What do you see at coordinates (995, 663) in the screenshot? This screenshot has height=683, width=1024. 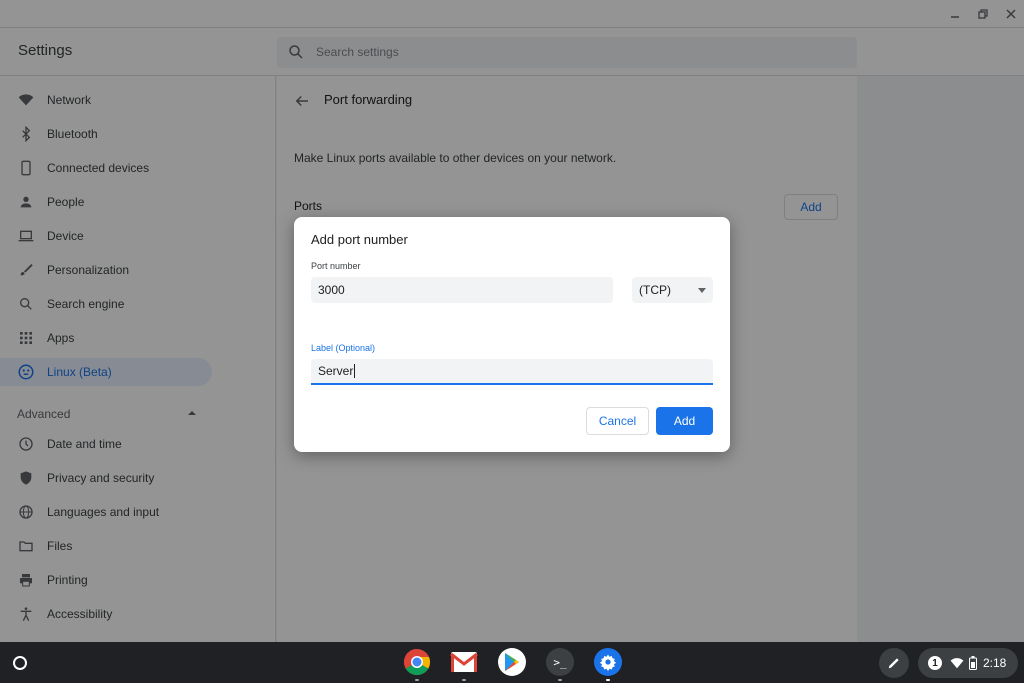 I see `clock-time: 2:18` at bounding box center [995, 663].